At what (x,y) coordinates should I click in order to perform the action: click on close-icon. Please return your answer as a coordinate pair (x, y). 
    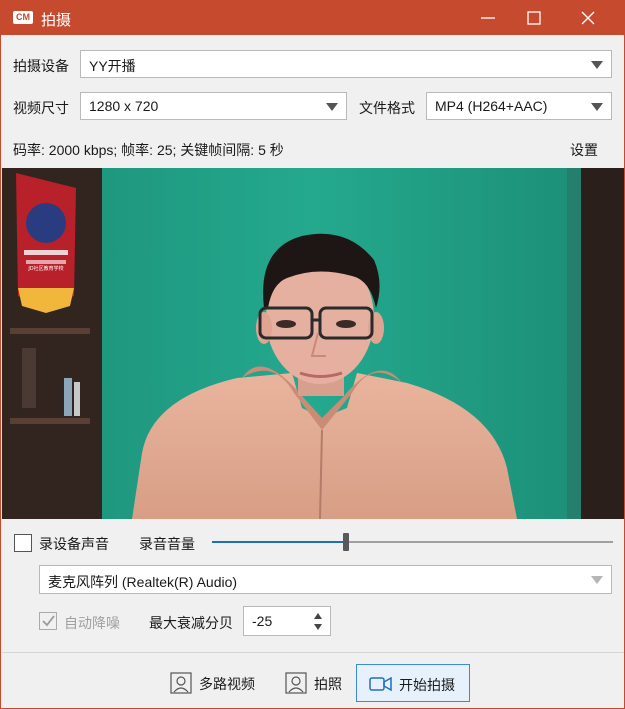
    Looking at the image, I should click on (588, 18).